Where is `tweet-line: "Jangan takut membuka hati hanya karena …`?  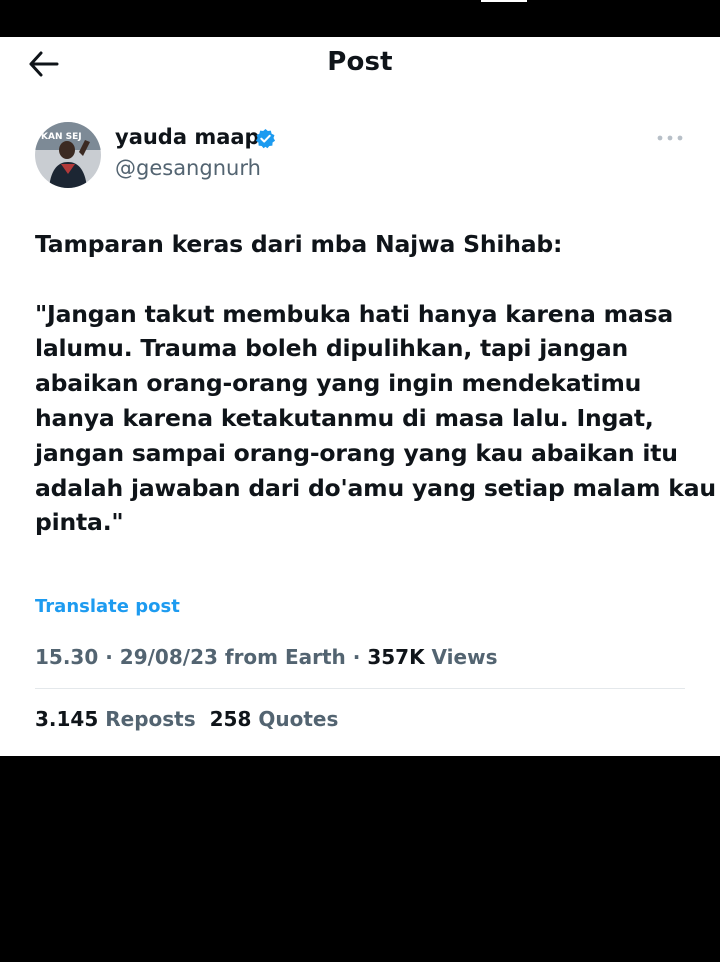
tweet-line: "Jangan takut membuka hati hanya karena … is located at coordinates (354, 313).